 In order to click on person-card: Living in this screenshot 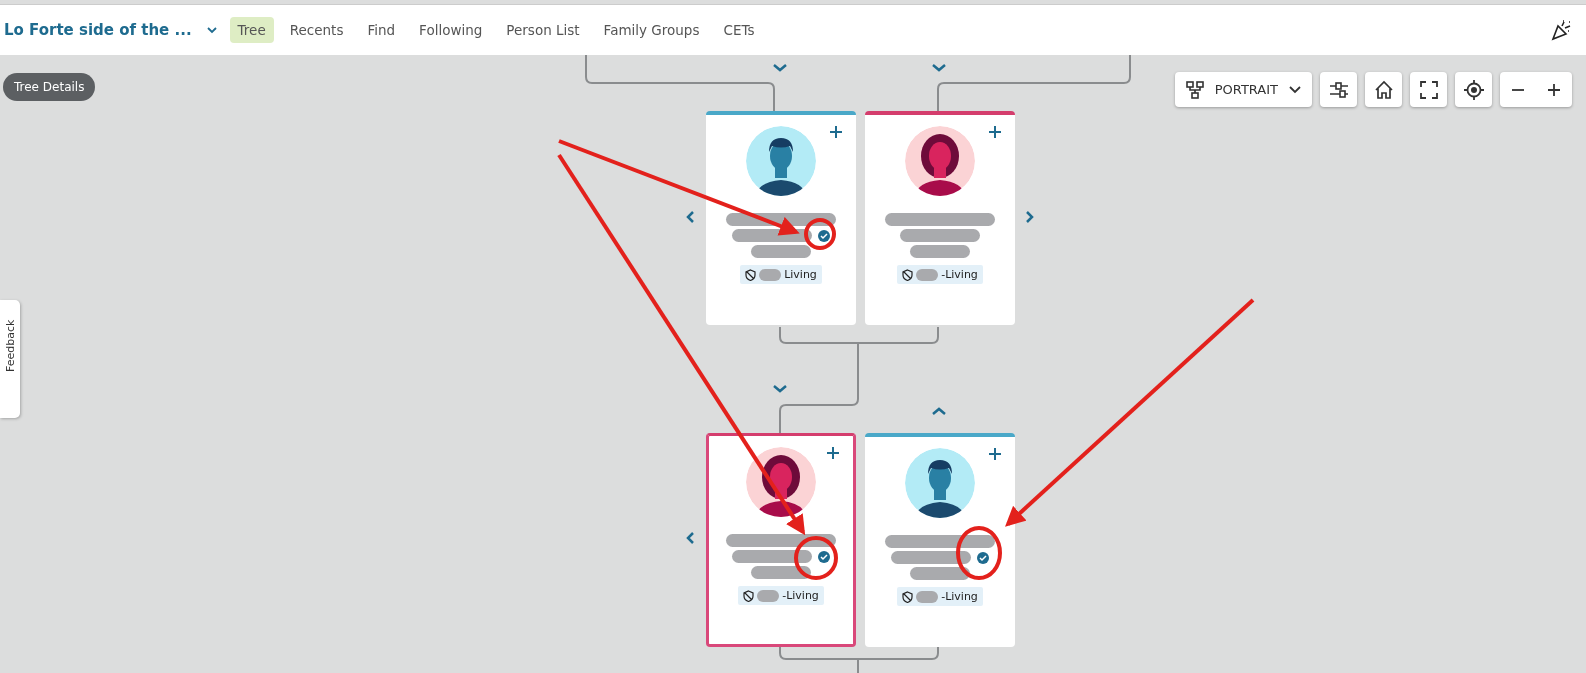, I will do `click(781, 218)`.